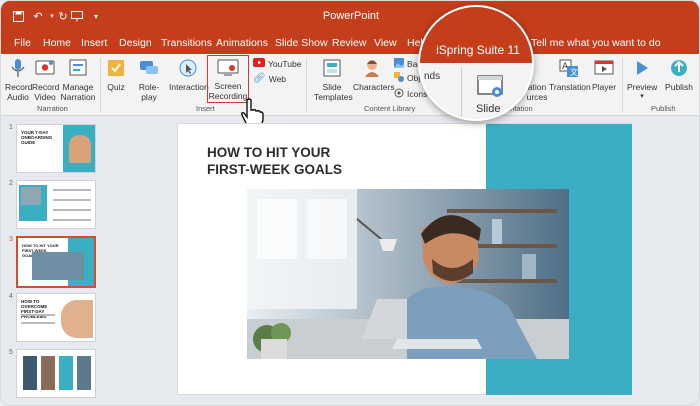 The height and width of the screenshot is (406, 700). Describe the element at coordinates (135, 43) in the screenshot. I see `tab-design: Design` at that location.